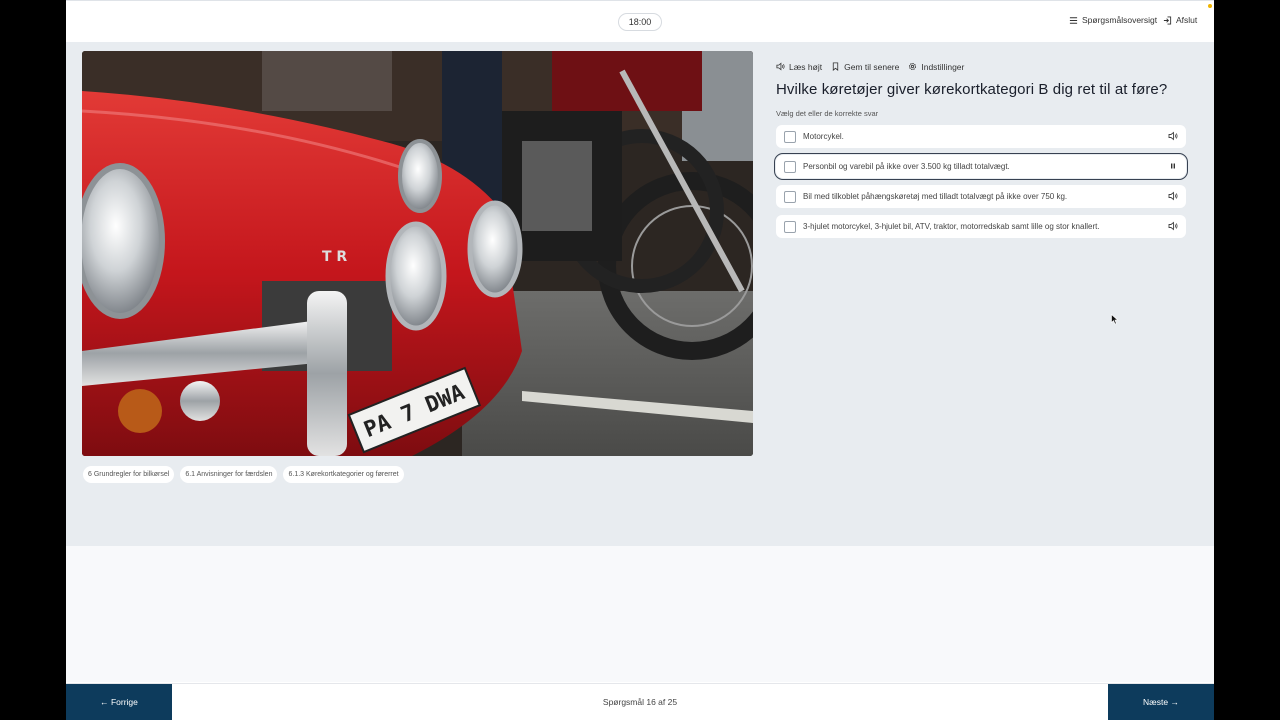 The height and width of the screenshot is (720, 1280). What do you see at coordinates (1073, 20) in the screenshot?
I see `list-icon` at bounding box center [1073, 20].